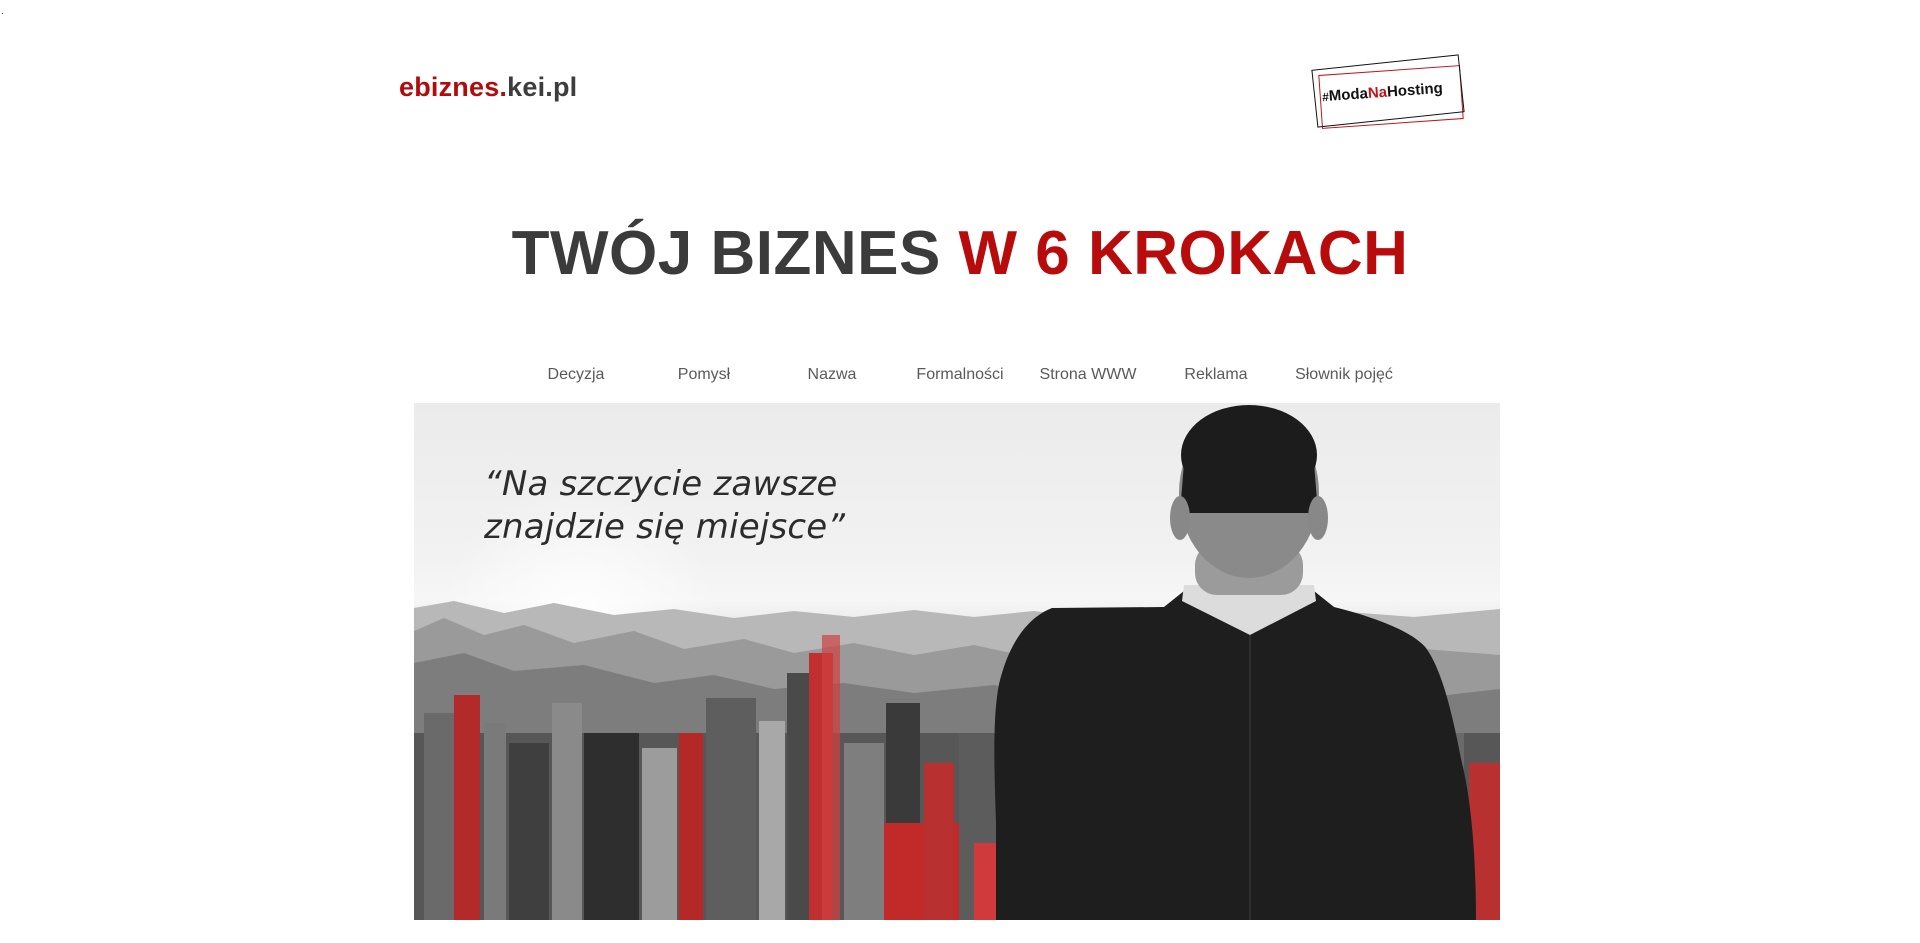 The image size is (1920, 943). What do you see at coordinates (704, 375) in the screenshot?
I see `nav-item-pomysl: Pomysł` at bounding box center [704, 375].